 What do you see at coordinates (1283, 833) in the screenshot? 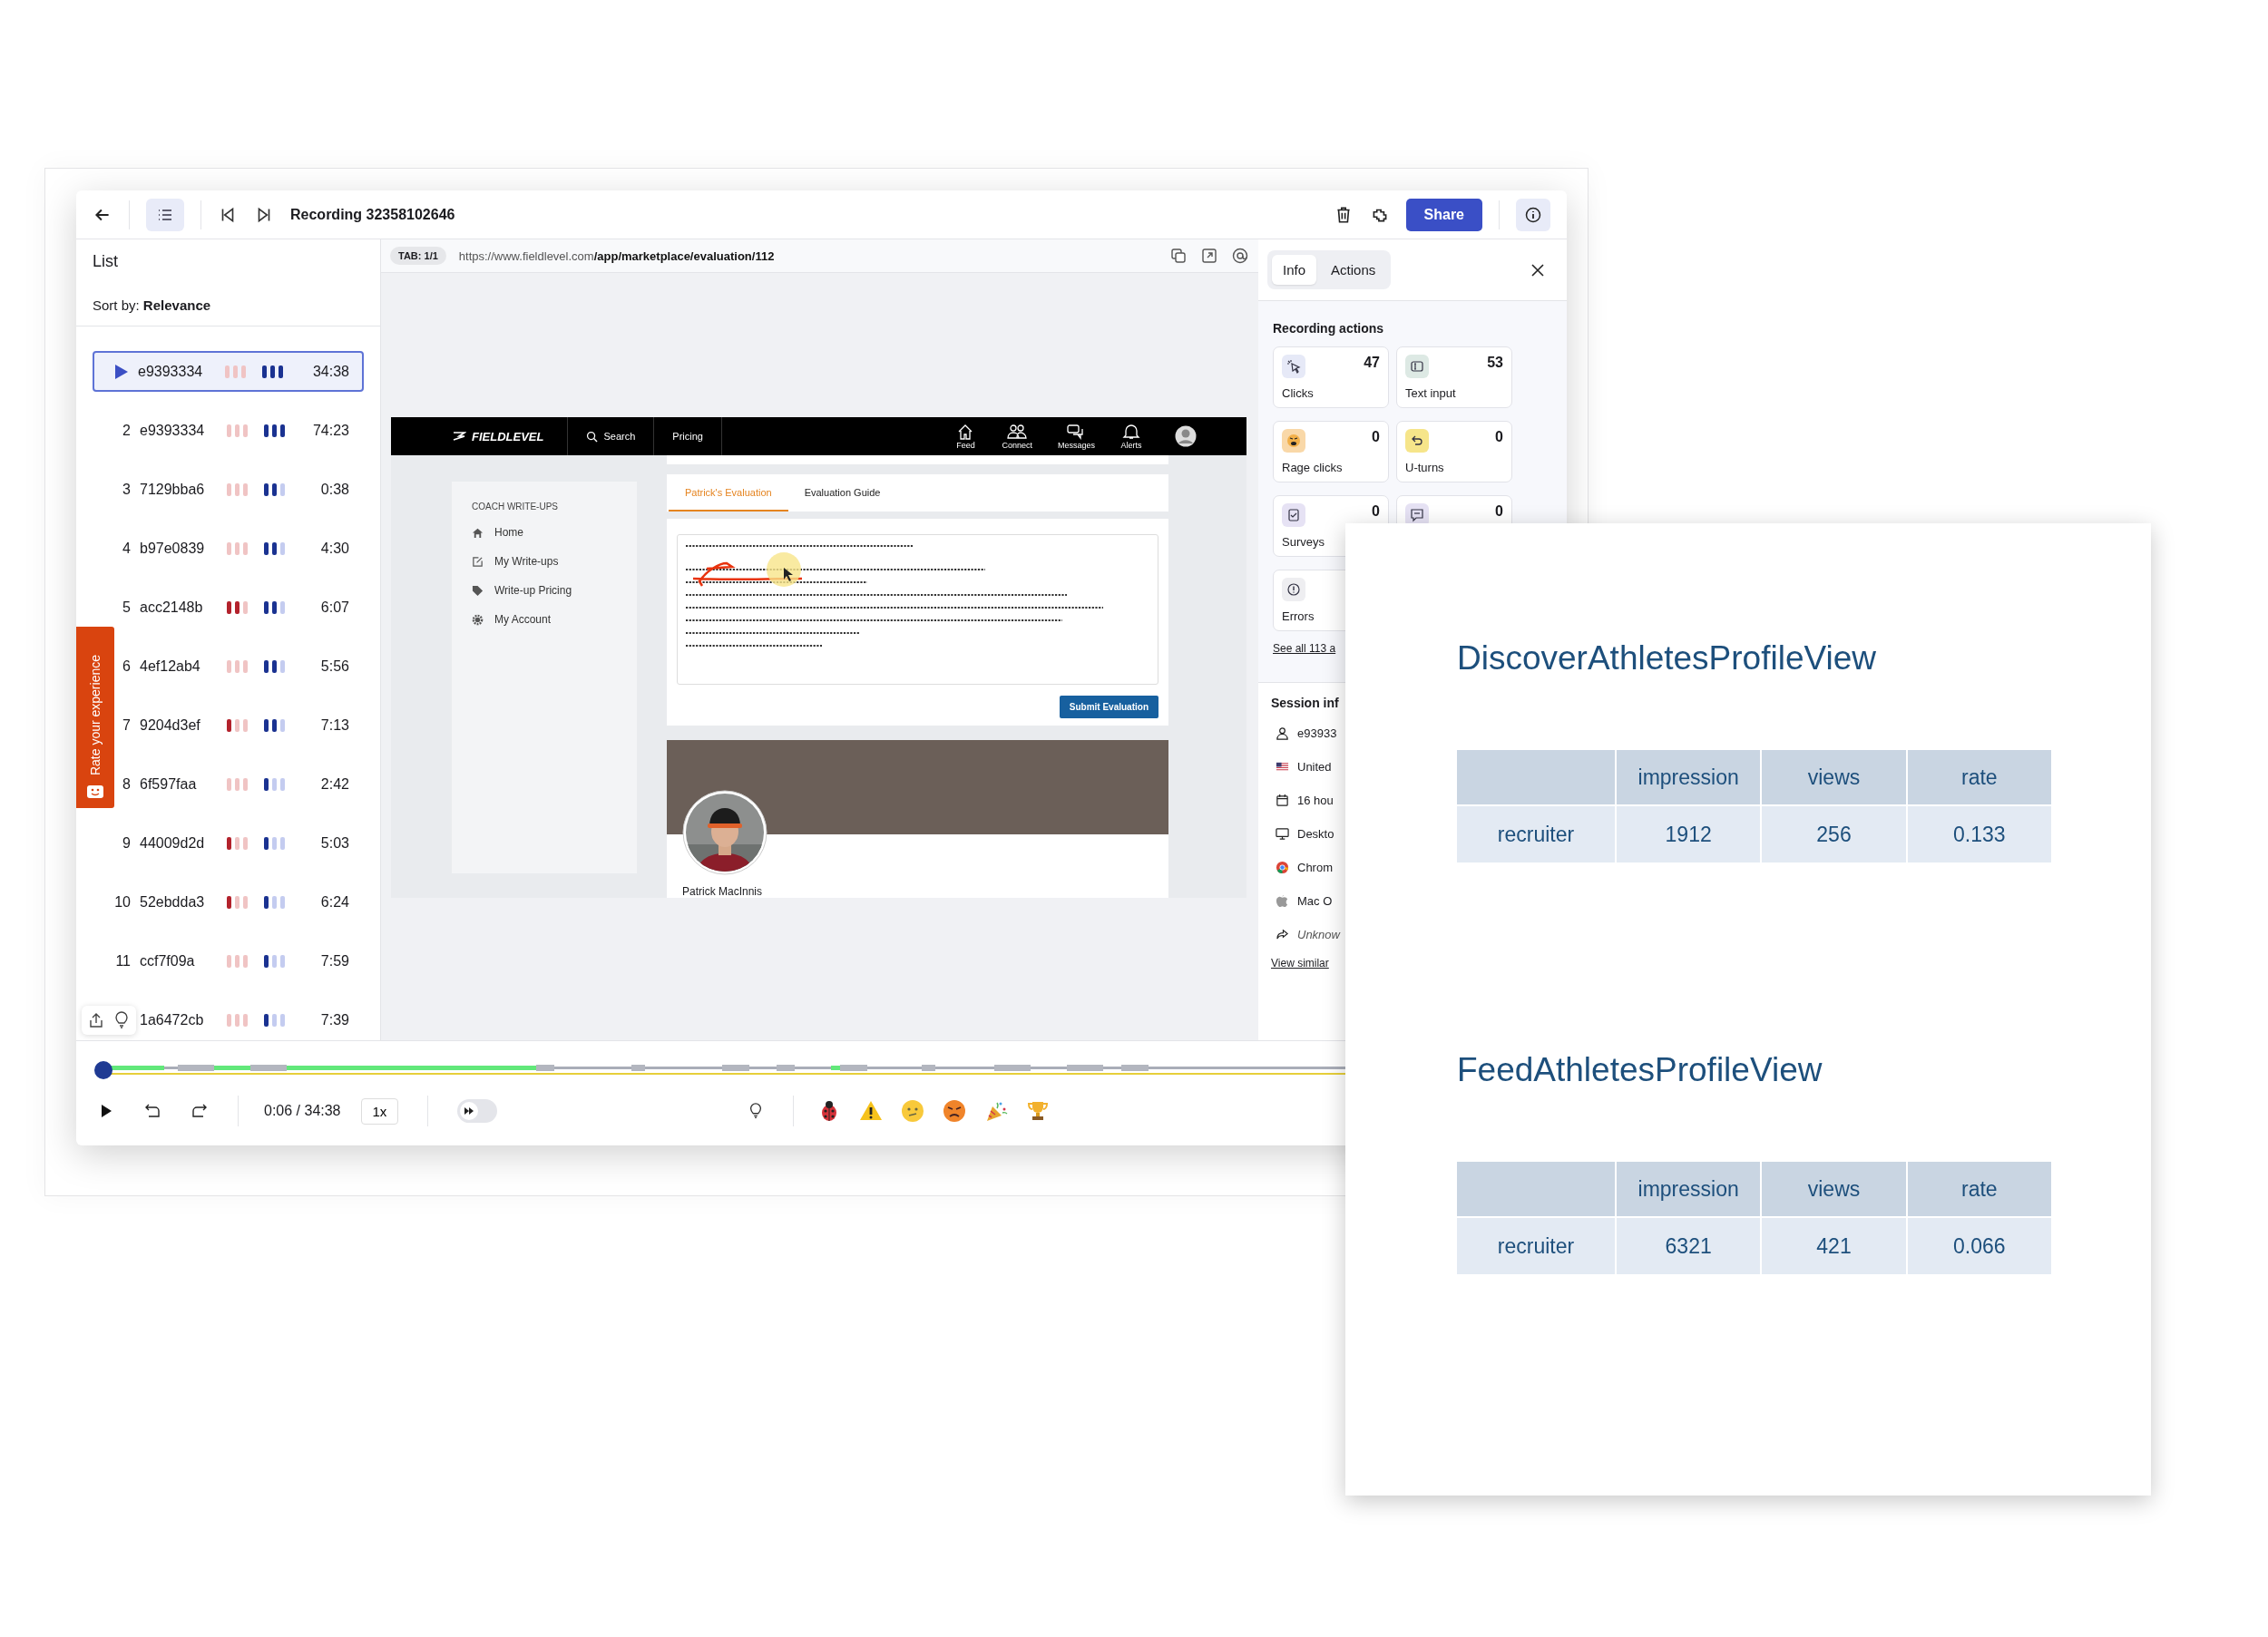
I see `monitor-icon` at bounding box center [1283, 833].